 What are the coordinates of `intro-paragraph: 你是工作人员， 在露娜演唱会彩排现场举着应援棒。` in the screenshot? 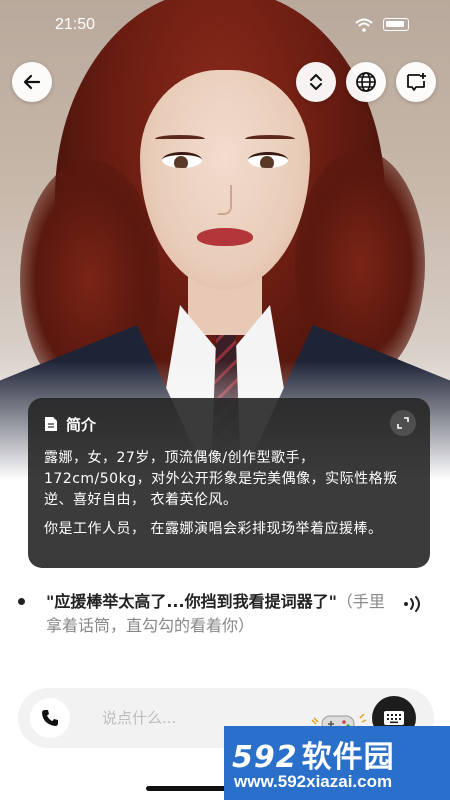 It's located at (213, 529).